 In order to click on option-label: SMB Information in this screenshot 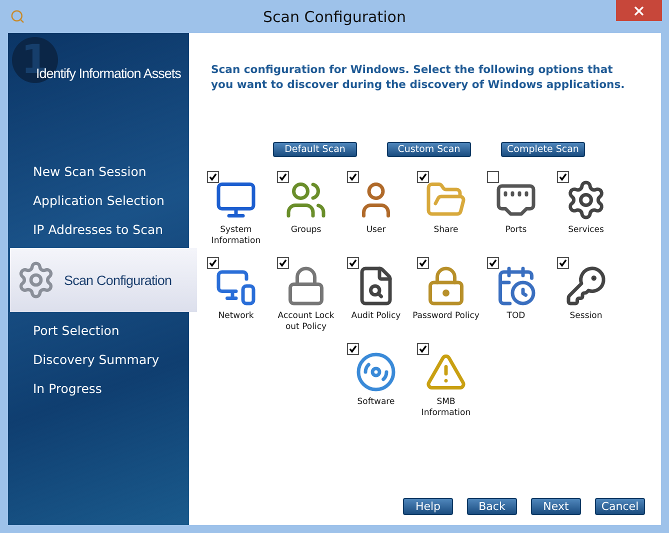, I will do `click(446, 408)`.